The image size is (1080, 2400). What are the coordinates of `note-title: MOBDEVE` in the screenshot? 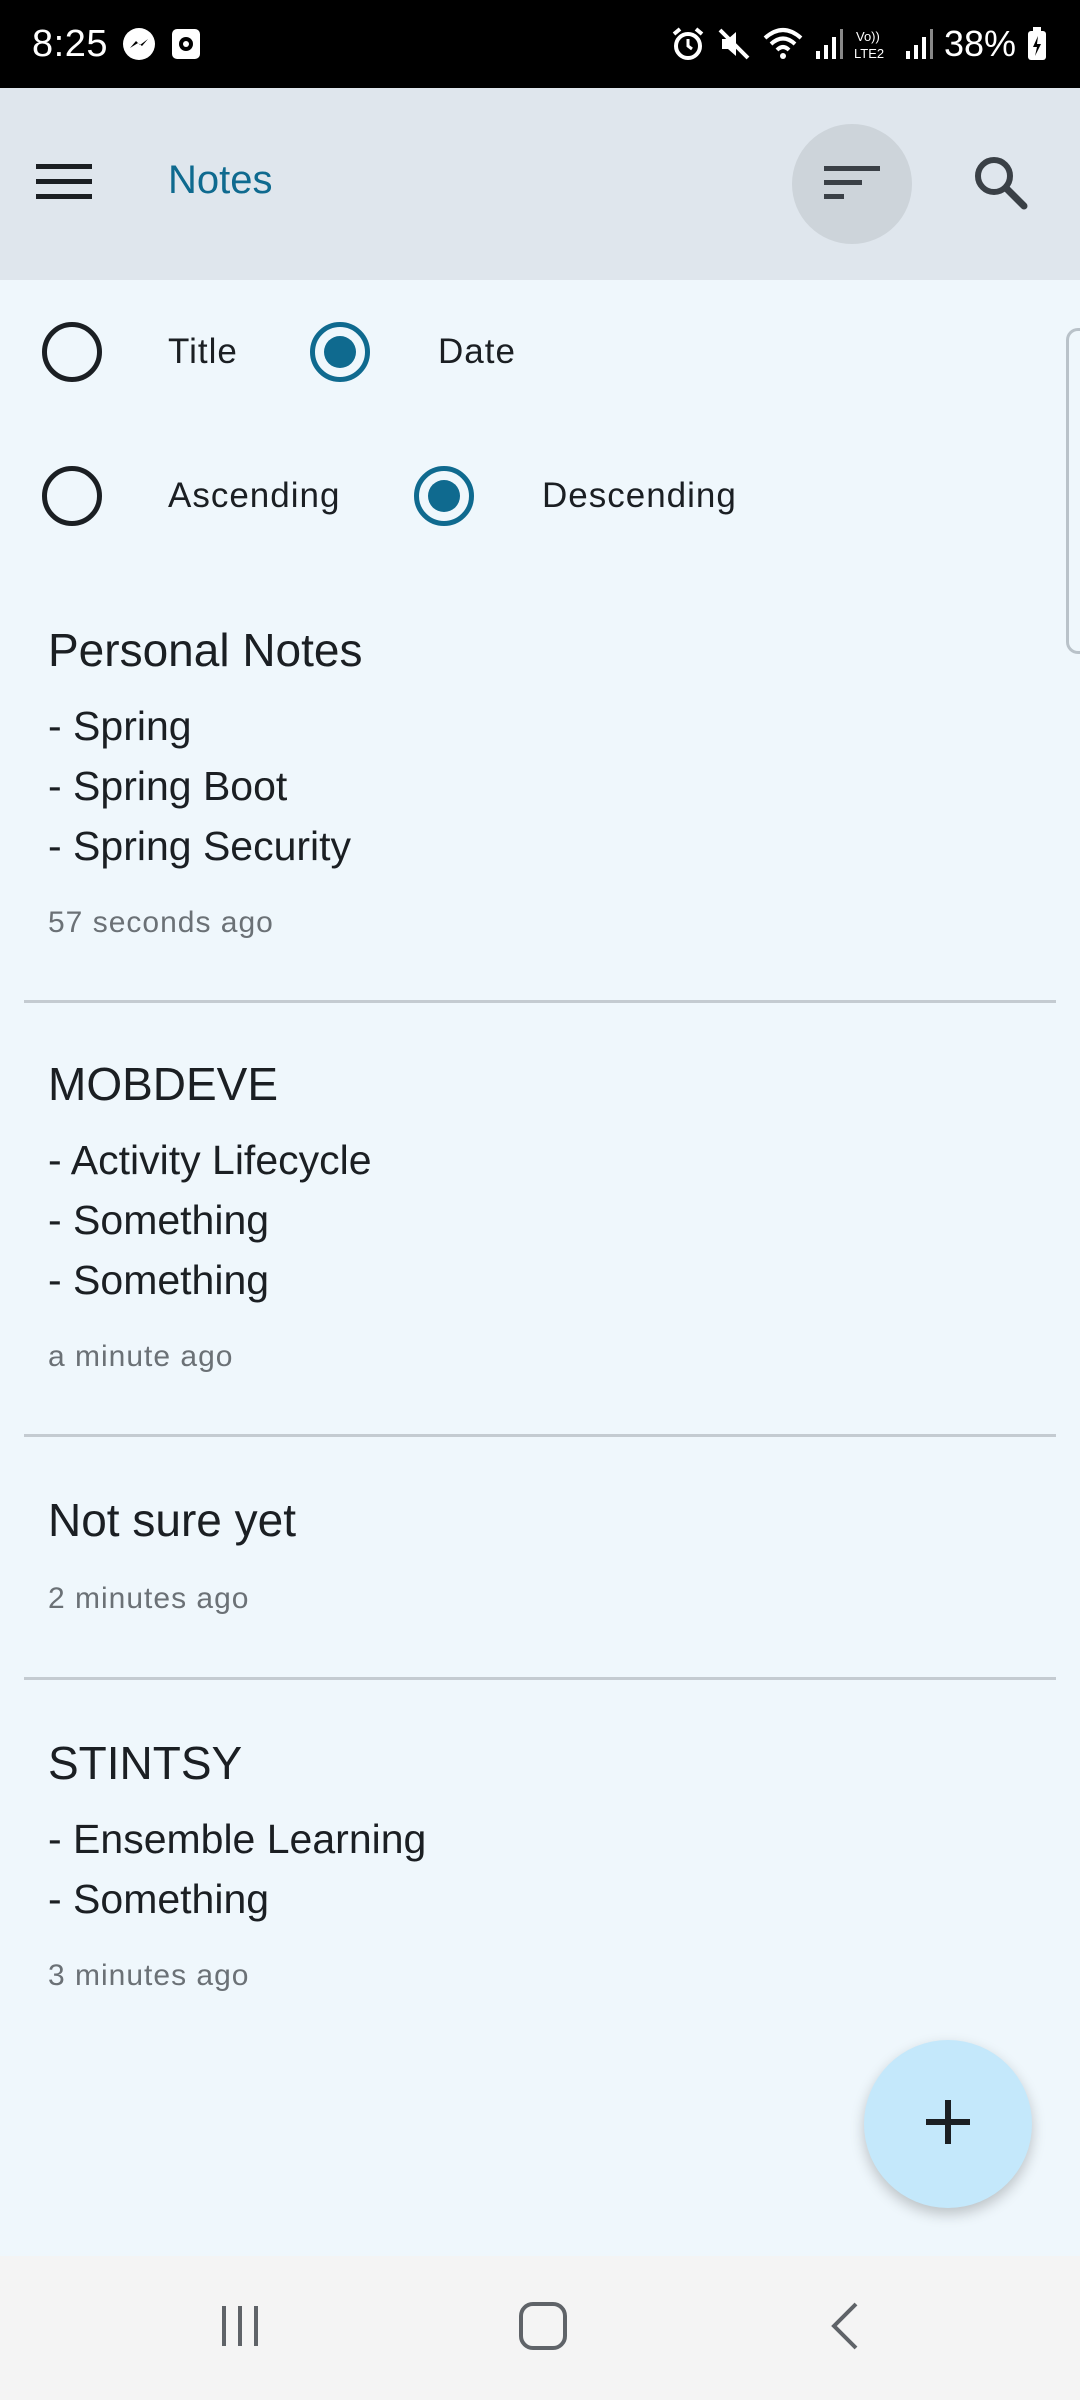 It's located at (163, 1084).